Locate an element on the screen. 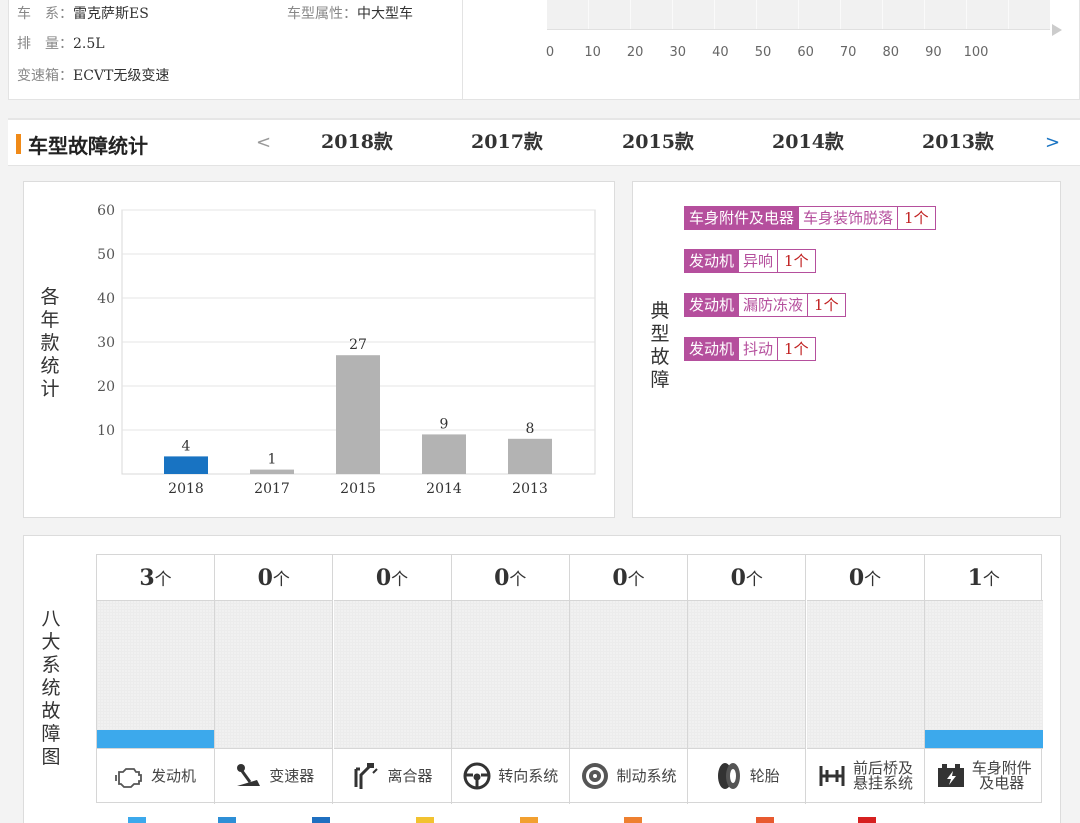 This screenshot has height=823, width=1080. transmission-label: 变速箱： is located at coordinates (45, 76).